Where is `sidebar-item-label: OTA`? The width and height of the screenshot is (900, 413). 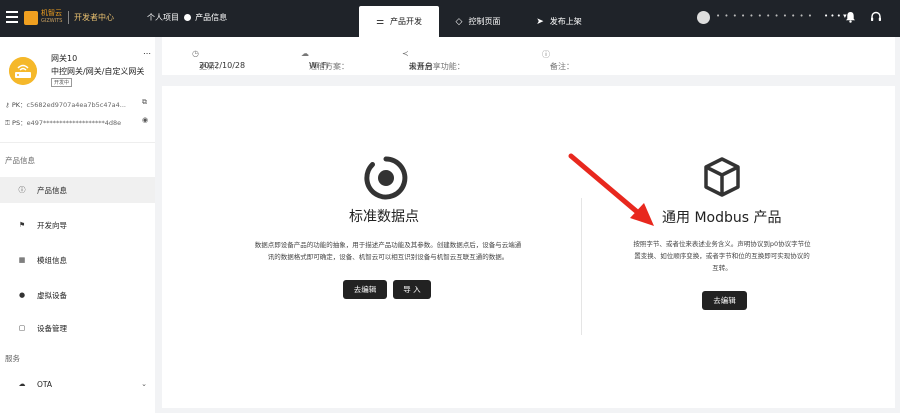 sidebar-item-label: OTA is located at coordinates (45, 384).